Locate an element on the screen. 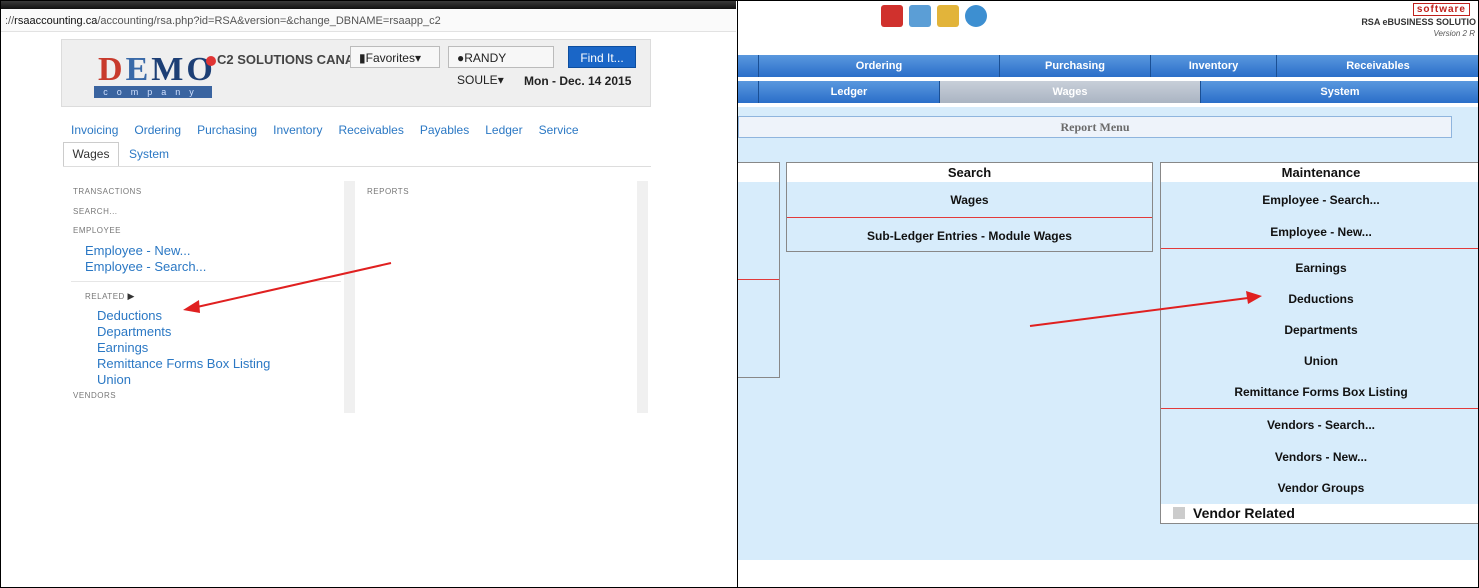  logo-dot-icon is located at coordinates (211, 61).